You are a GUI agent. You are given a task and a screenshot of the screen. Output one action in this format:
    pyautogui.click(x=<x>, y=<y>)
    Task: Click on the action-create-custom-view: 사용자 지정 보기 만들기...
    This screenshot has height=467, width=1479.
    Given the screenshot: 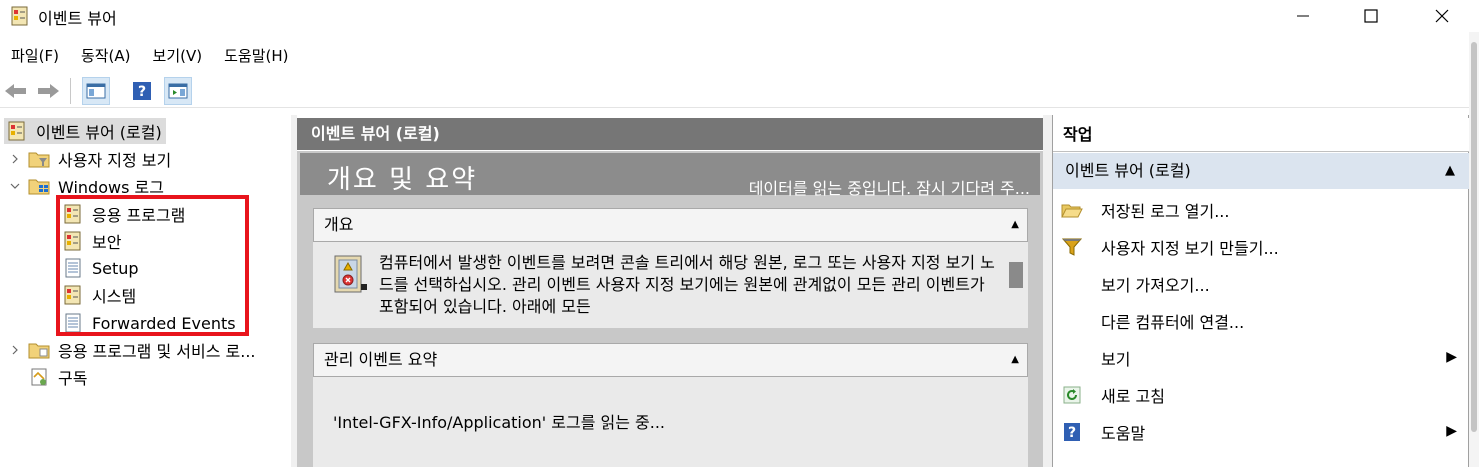 What is the action you would take?
    pyautogui.click(x=1261, y=246)
    